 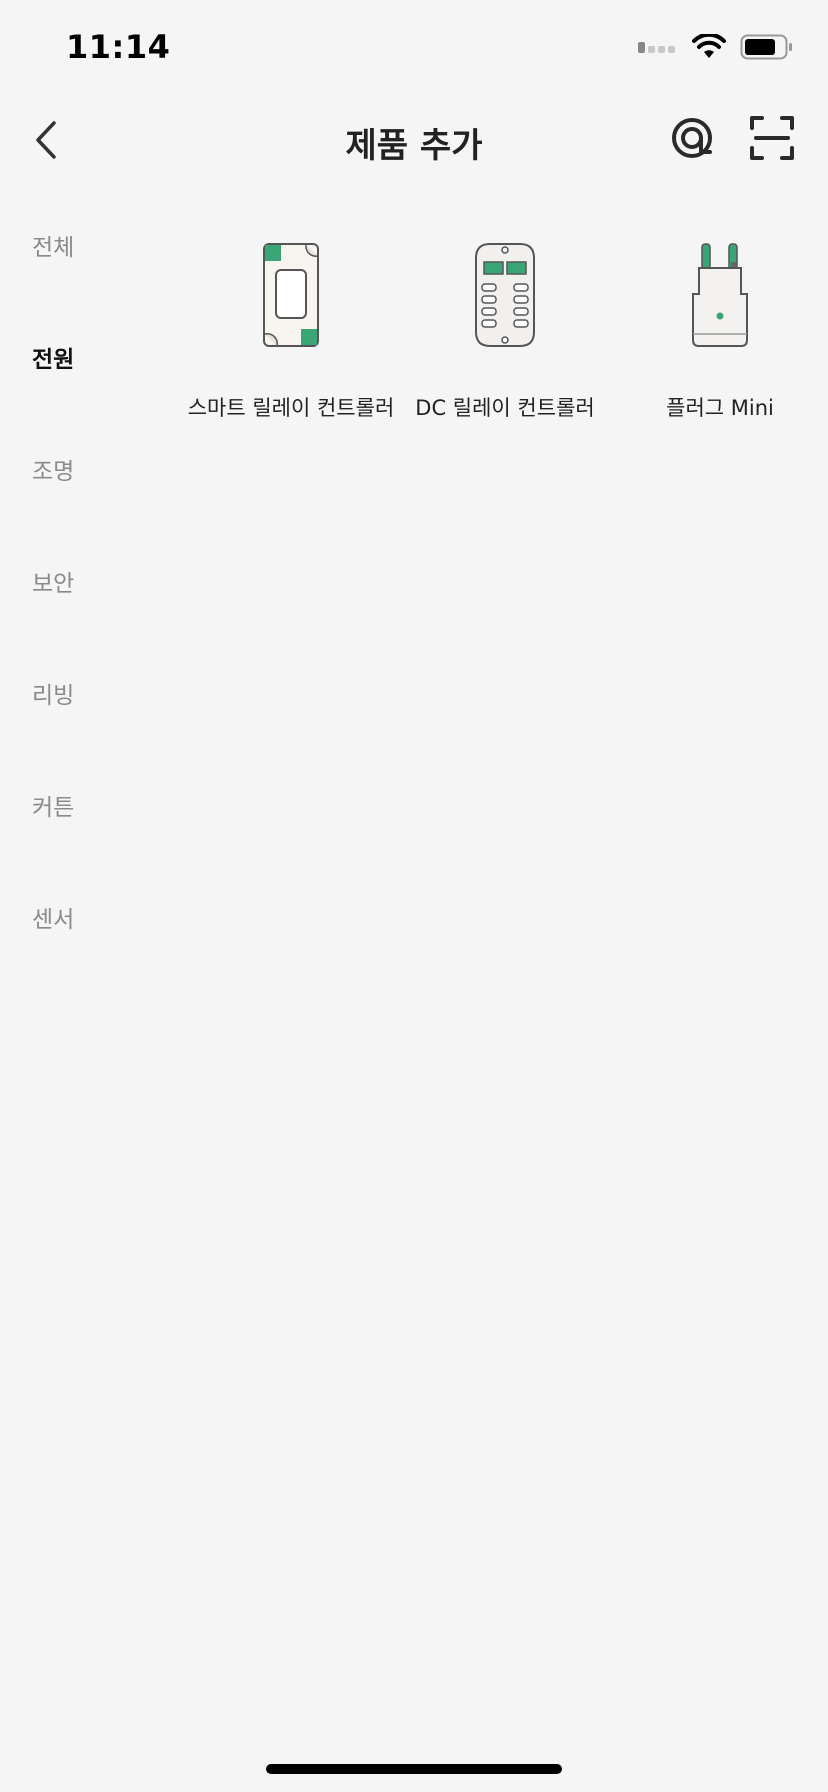 What do you see at coordinates (53, 360) in the screenshot?
I see `sidebar-item-power: 전원` at bounding box center [53, 360].